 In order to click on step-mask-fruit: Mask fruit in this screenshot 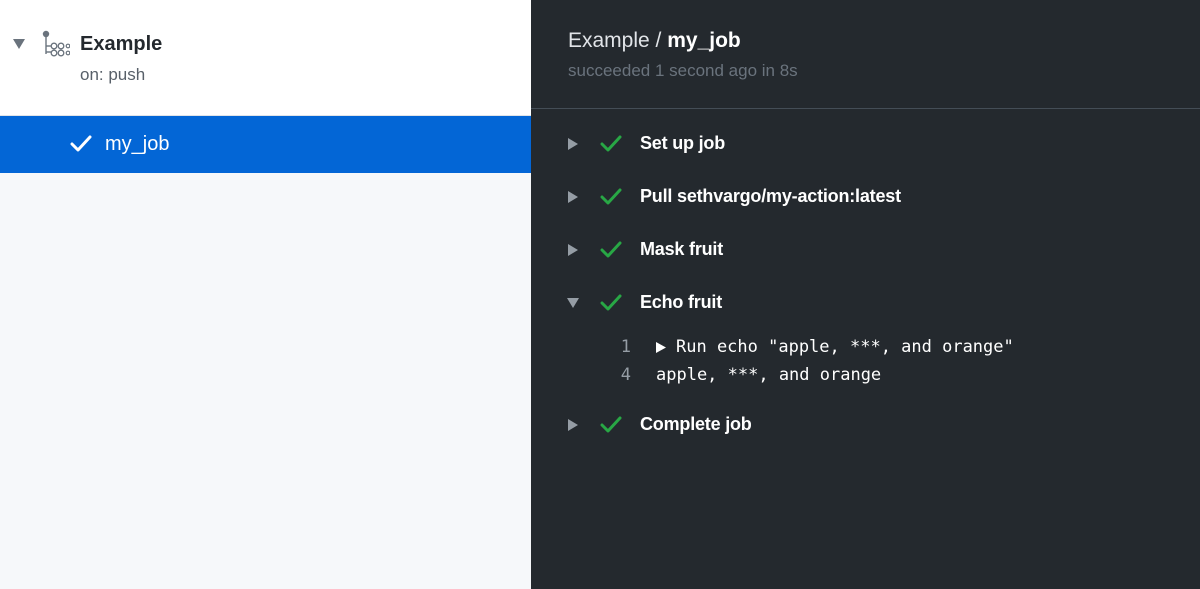, I will do `click(865, 250)`.